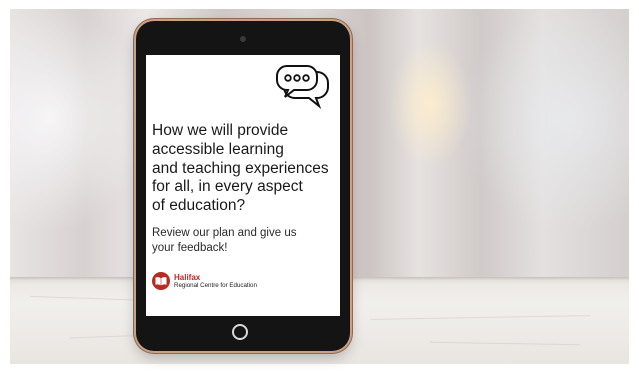 This screenshot has width=639, height=373. I want to click on open-book-logo-icon, so click(161, 281).